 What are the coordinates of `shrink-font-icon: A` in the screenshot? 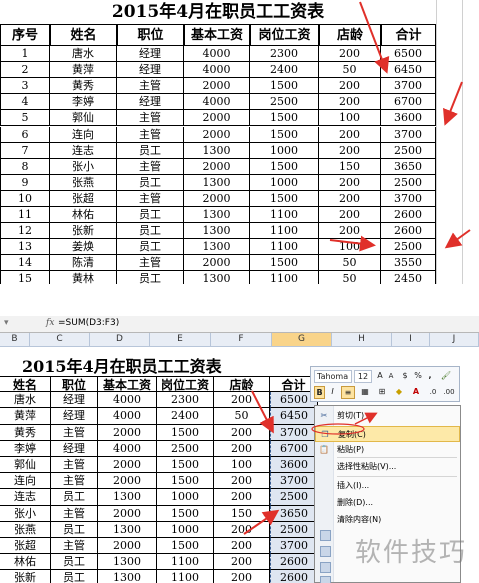 It's located at (391, 376).